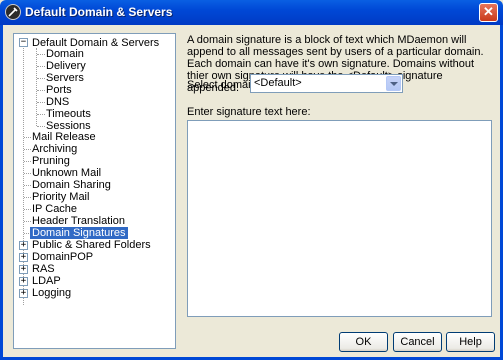 The height and width of the screenshot is (360, 503). Describe the element at coordinates (222, 85) in the screenshot. I see `select-domain-label: Select domain` at that location.